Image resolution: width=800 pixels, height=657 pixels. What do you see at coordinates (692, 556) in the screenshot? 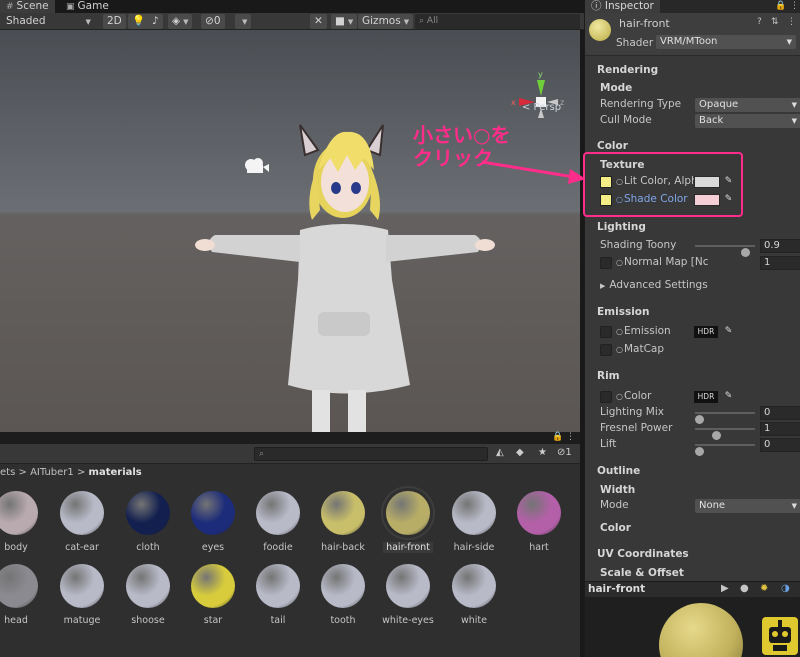
I see `section-uv-coordinates: UV Coordinates` at bounding box center [692, 556].